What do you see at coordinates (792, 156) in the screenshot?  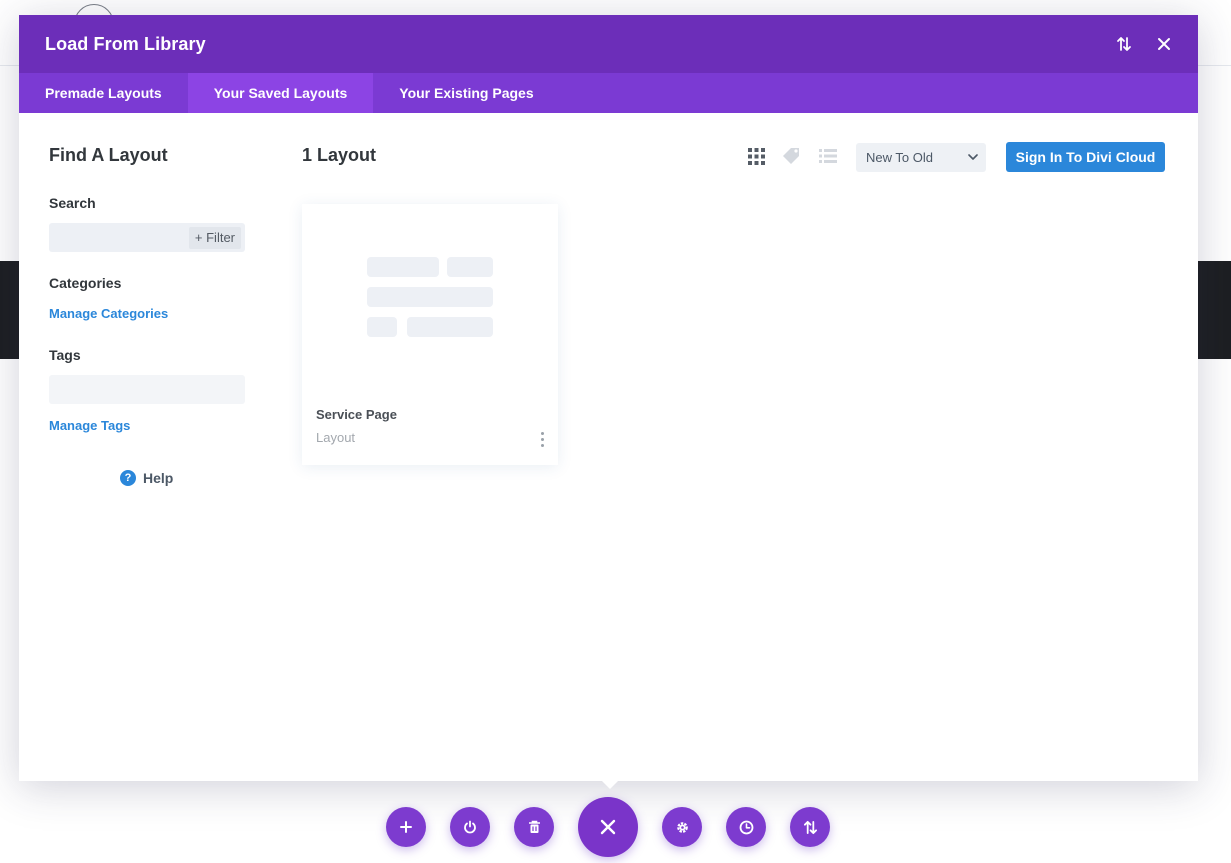 I see `tag-view-icon` at bounding box center [792, 156].